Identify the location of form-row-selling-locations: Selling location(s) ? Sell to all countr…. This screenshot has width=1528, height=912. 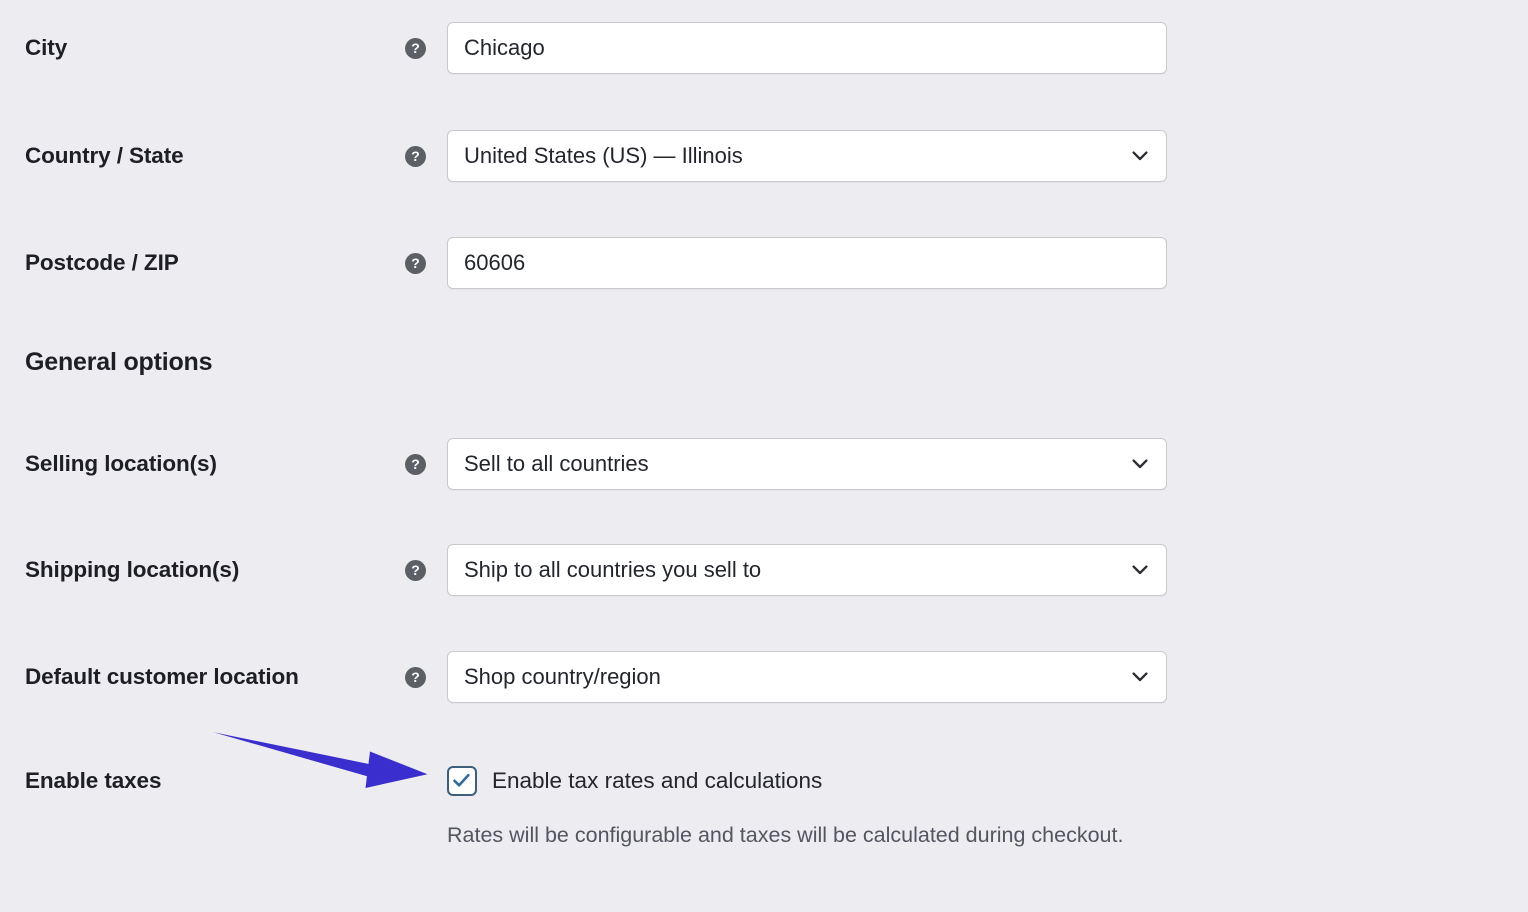
(764, 464).